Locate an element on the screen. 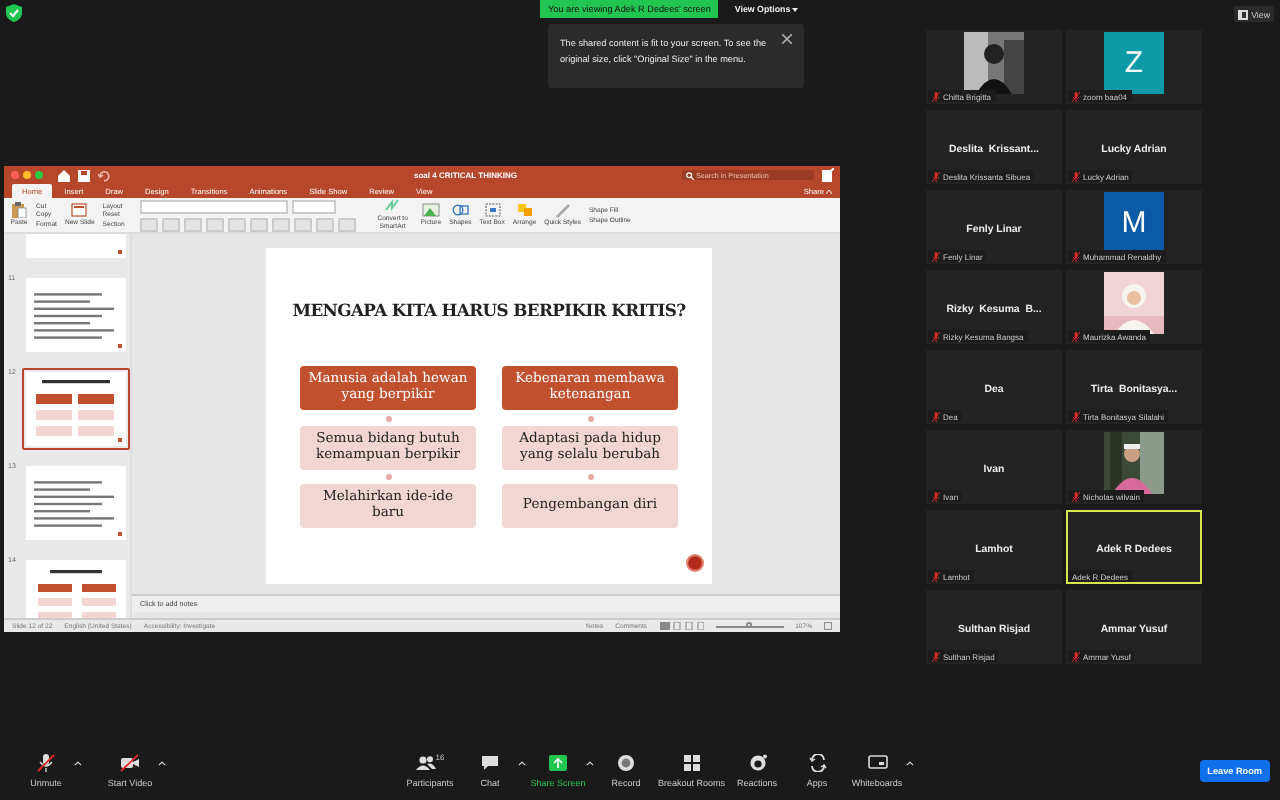 The image size is (1280, 800). record-dot-icon is located at coordinates (695, 563).